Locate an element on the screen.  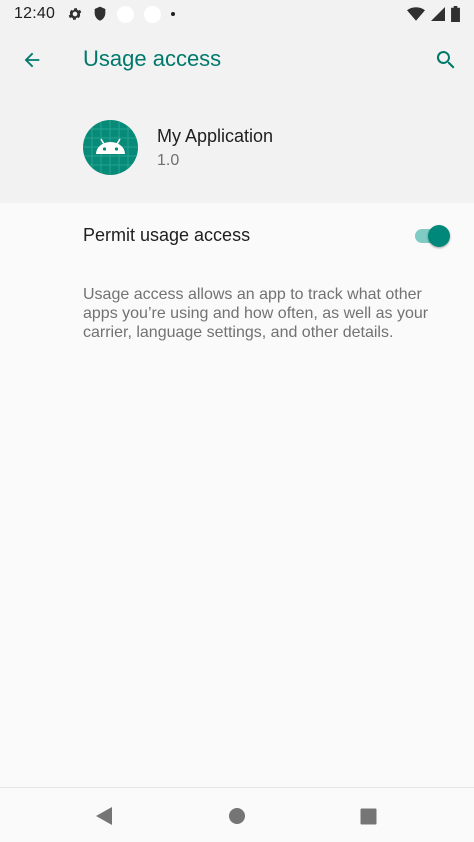
app-version: 1.0 is located at coordinates (168, 160).